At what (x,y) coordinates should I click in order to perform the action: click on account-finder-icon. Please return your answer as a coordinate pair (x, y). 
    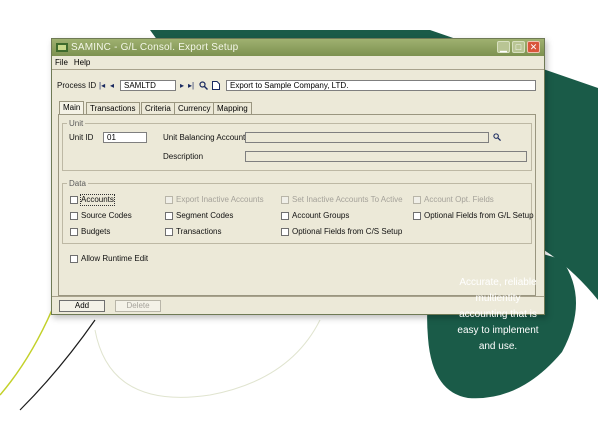
    Looking at the image, I should click on (497, 137).